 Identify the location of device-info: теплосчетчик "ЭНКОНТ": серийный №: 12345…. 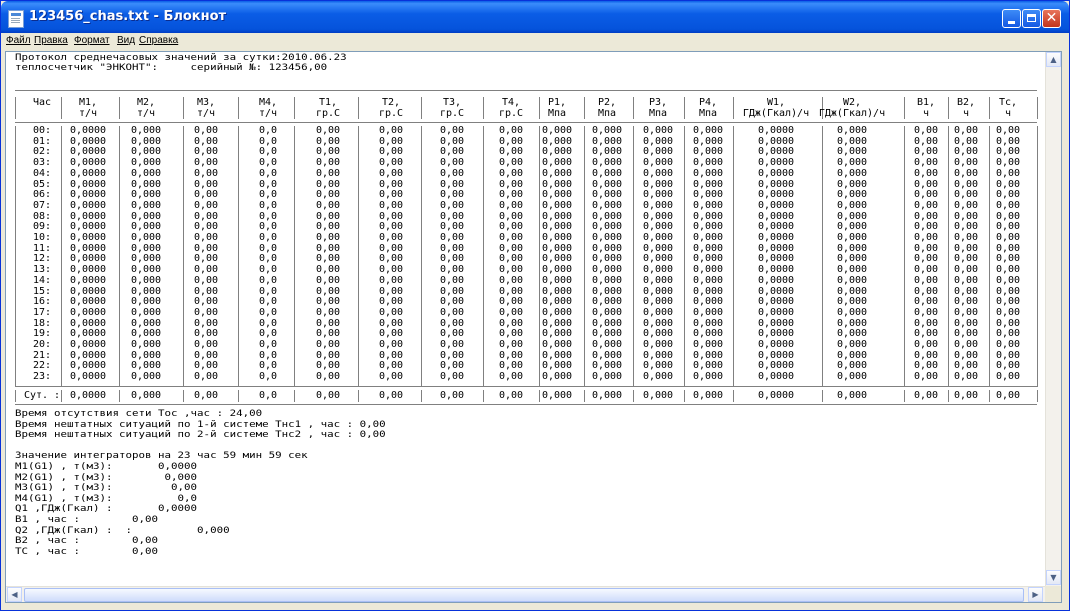
(171, 68).